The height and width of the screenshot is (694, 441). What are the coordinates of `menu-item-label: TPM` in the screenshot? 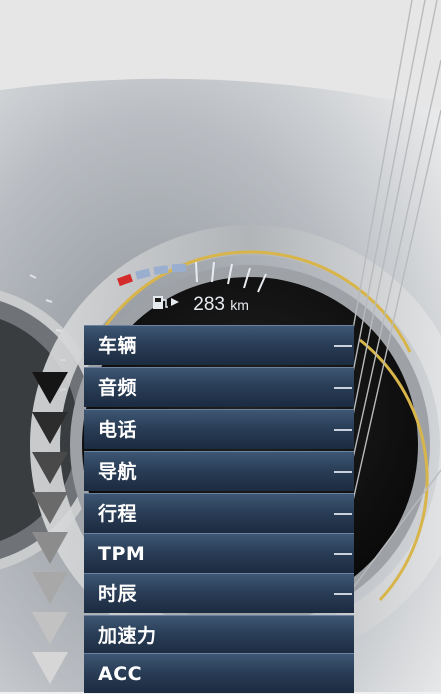 It's located at (122, 554).